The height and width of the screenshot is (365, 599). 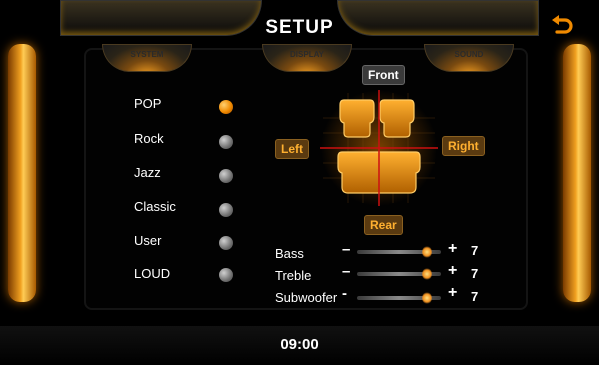 I want to click on subwoofer-value: 7, so click(x=475, y=296).